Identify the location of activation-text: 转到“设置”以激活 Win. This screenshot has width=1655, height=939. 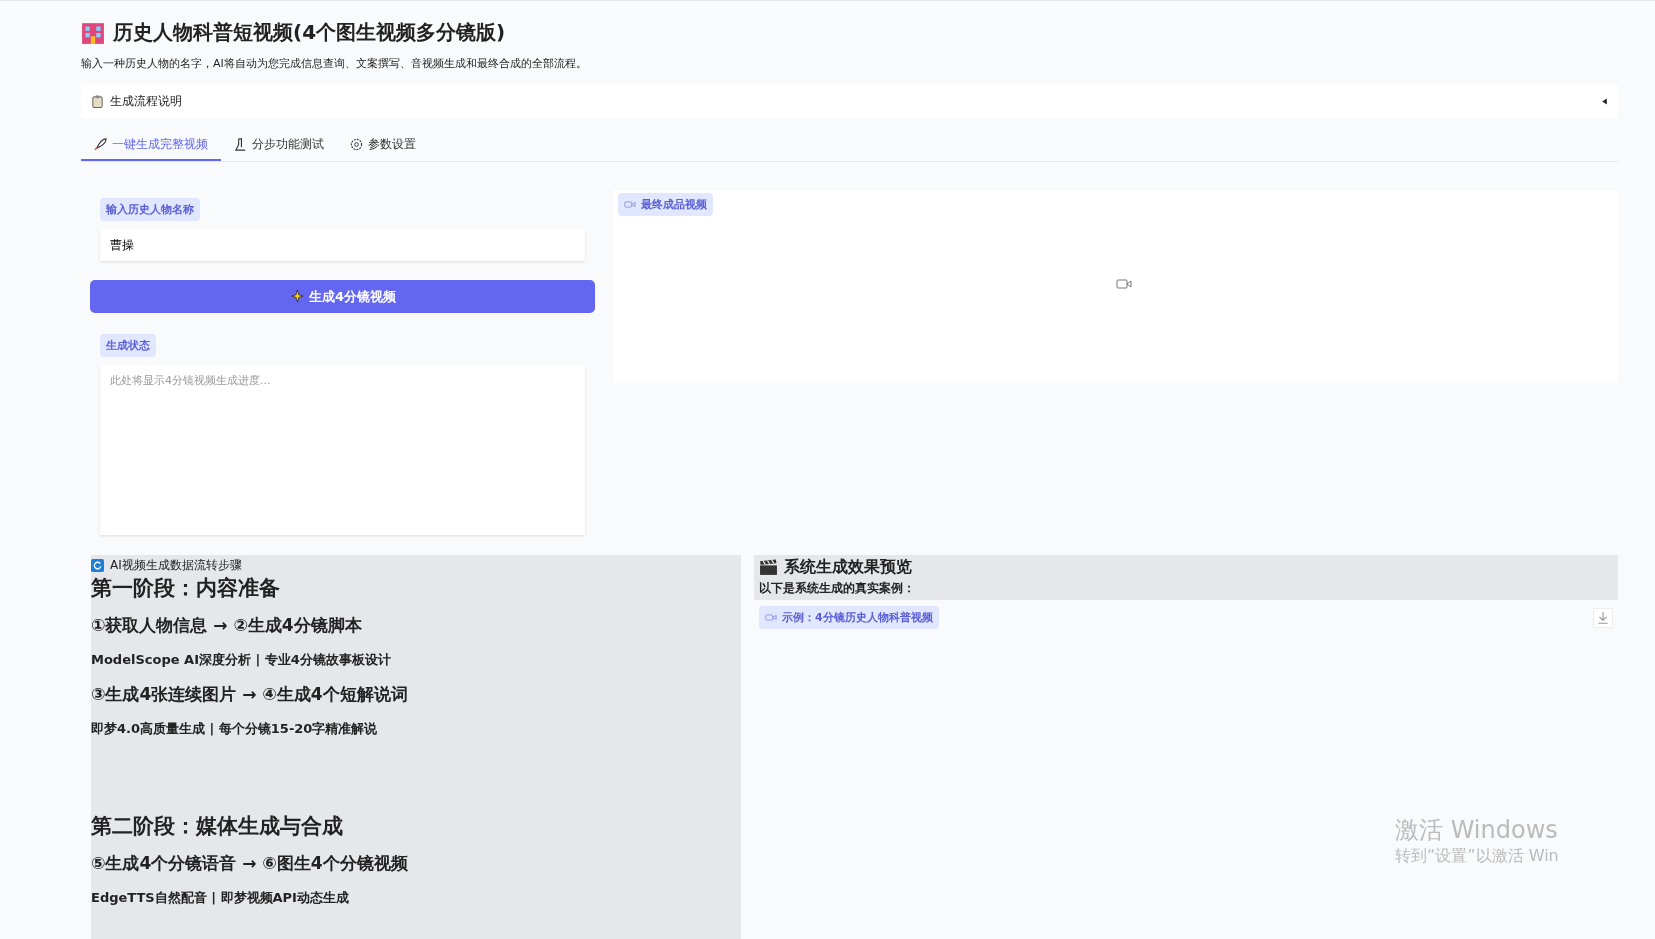
(1477, 856).